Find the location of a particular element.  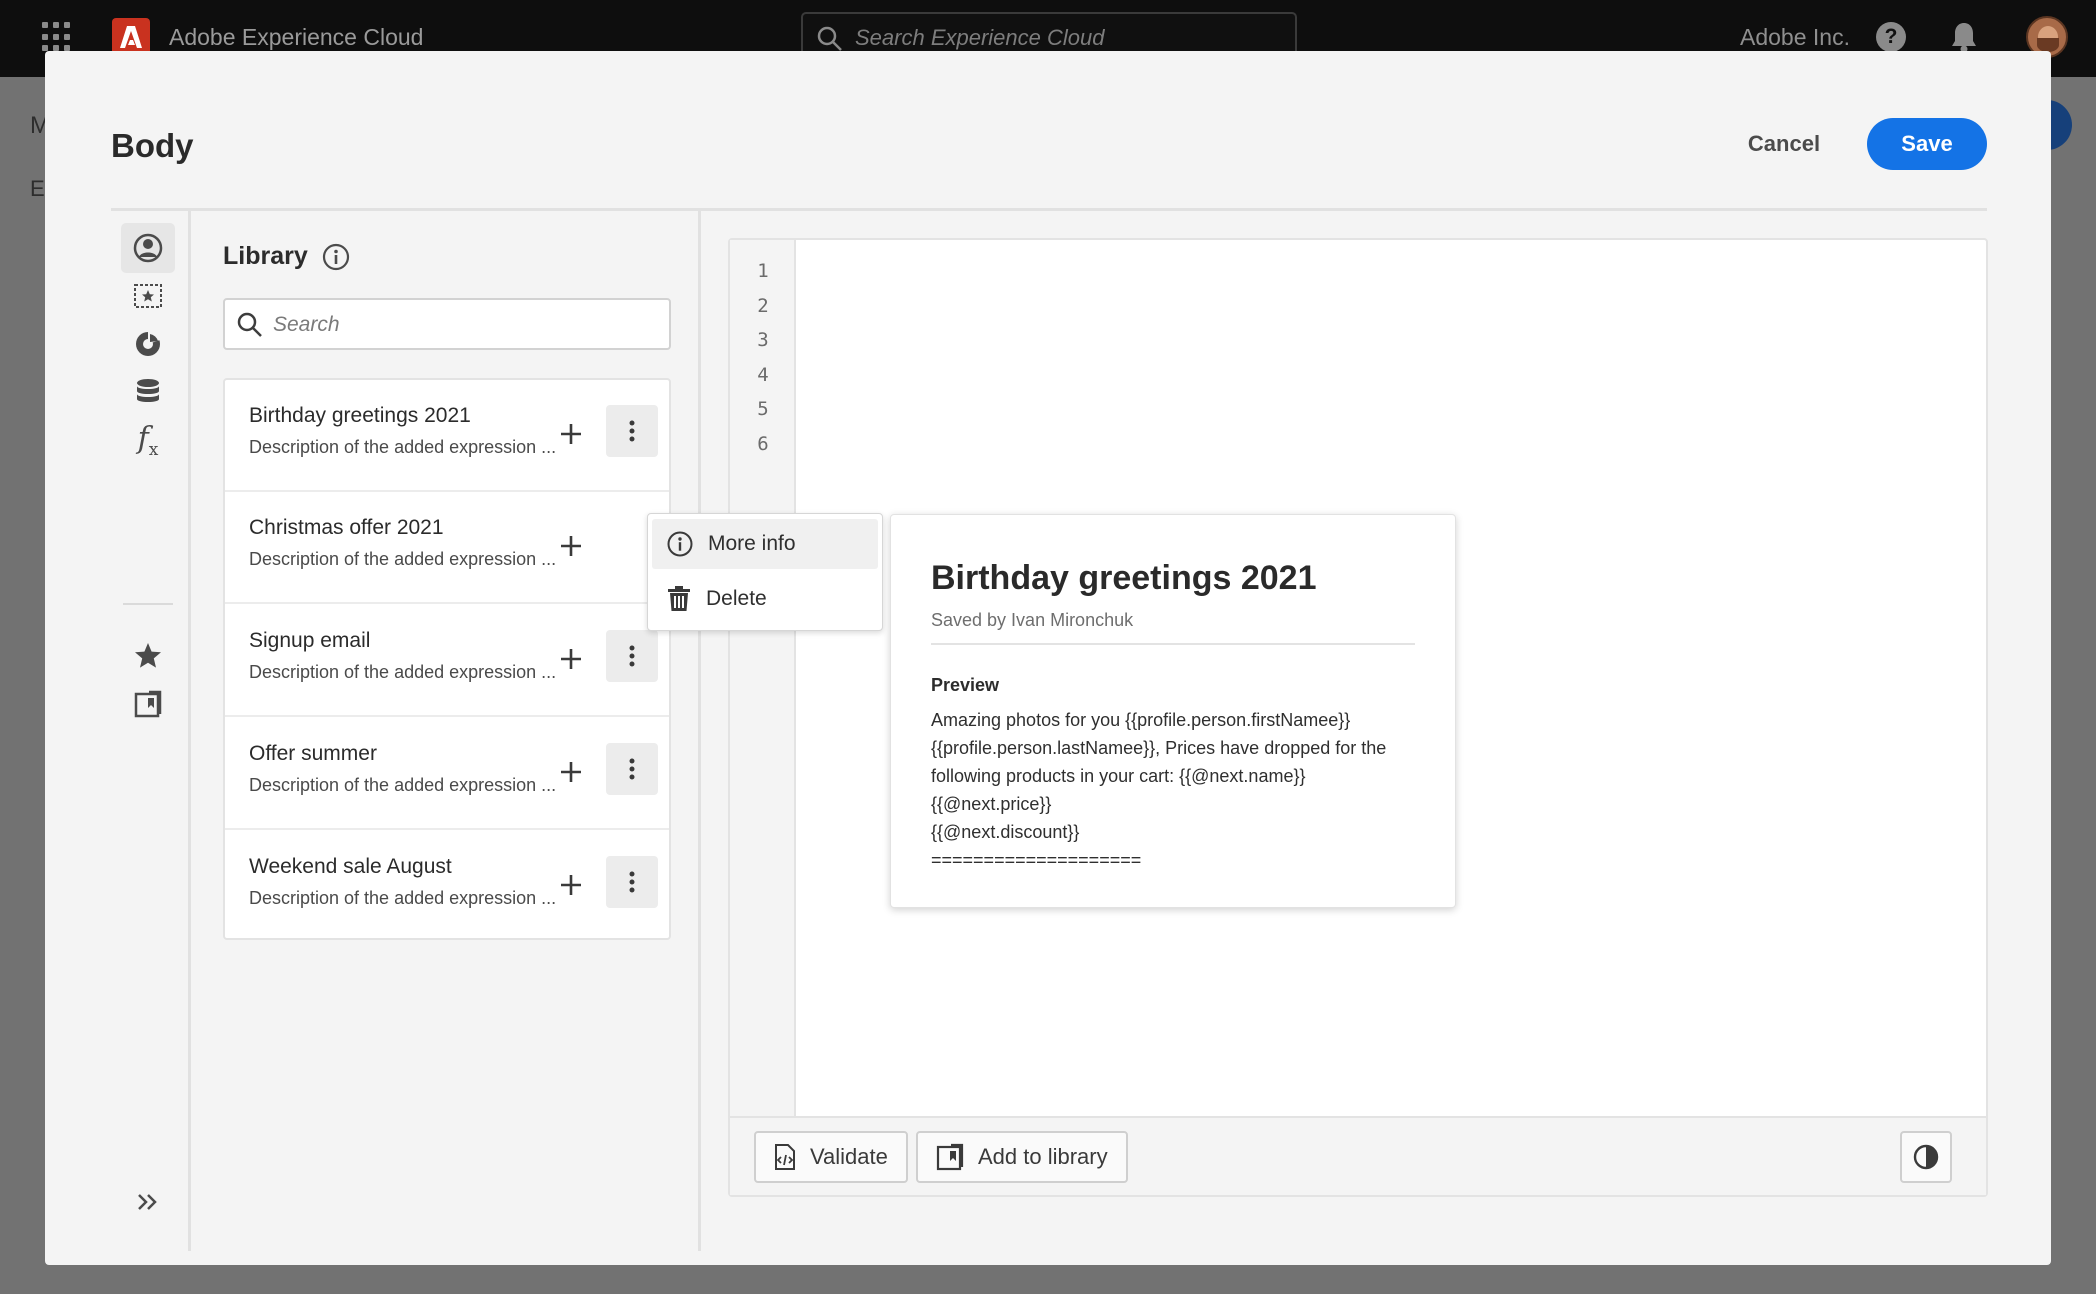

contrast-icon is located at coordinates (1926, 1157).